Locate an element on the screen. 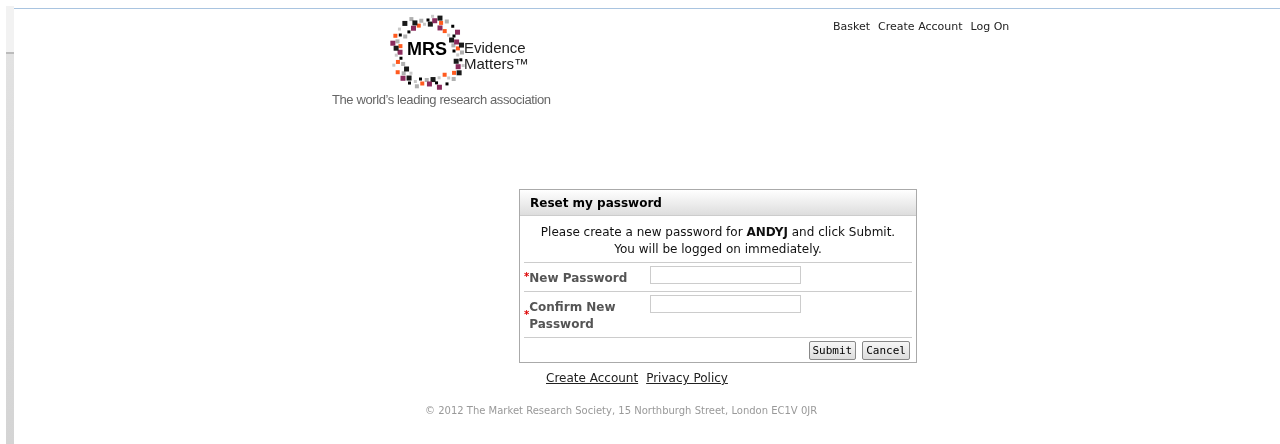 This screenshot has height=444, width=1280. field-label: New Password is located at coordinates (579, 278).